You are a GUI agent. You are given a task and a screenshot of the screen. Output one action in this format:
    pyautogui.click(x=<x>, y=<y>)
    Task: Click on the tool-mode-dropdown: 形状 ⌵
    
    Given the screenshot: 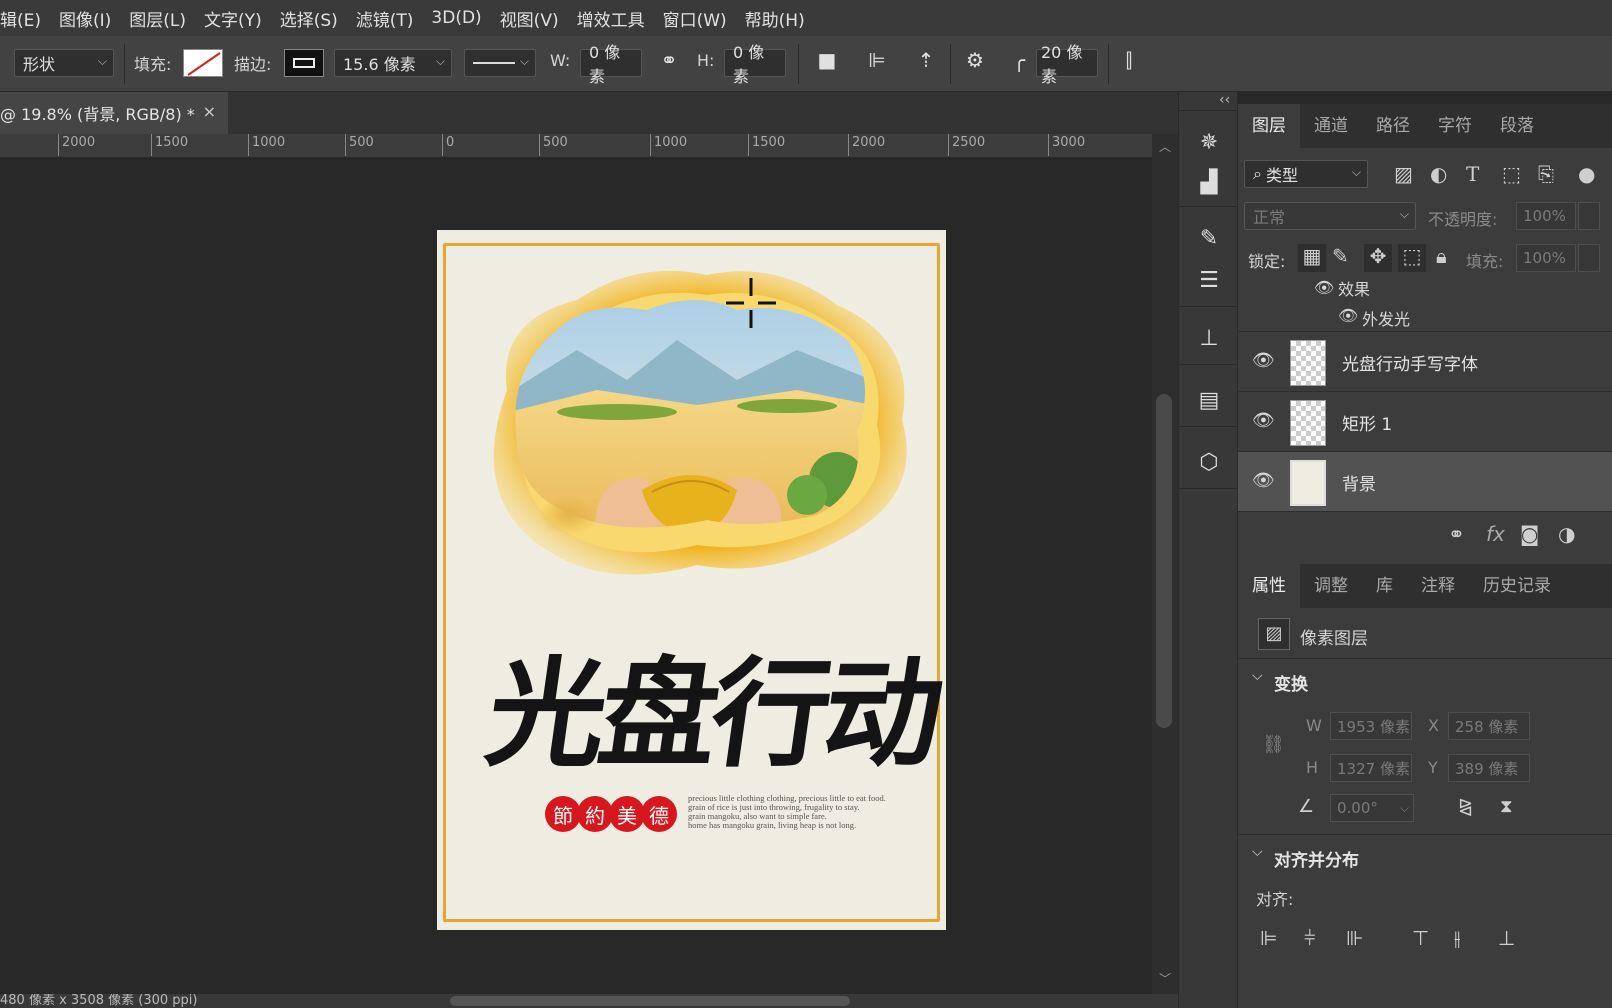 What is the action you would take?
    pyautogui.click(x=64, y=63)
    